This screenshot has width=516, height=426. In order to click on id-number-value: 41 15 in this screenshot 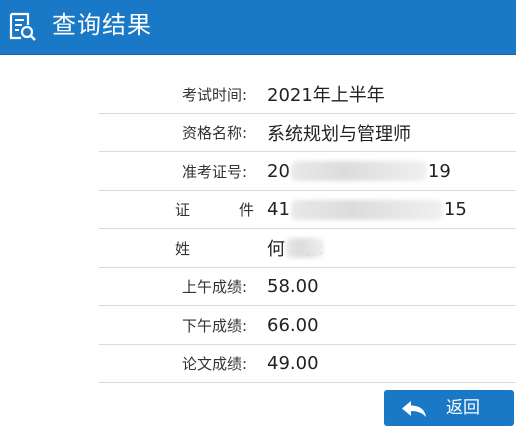, I will do `click(367, 210)`.